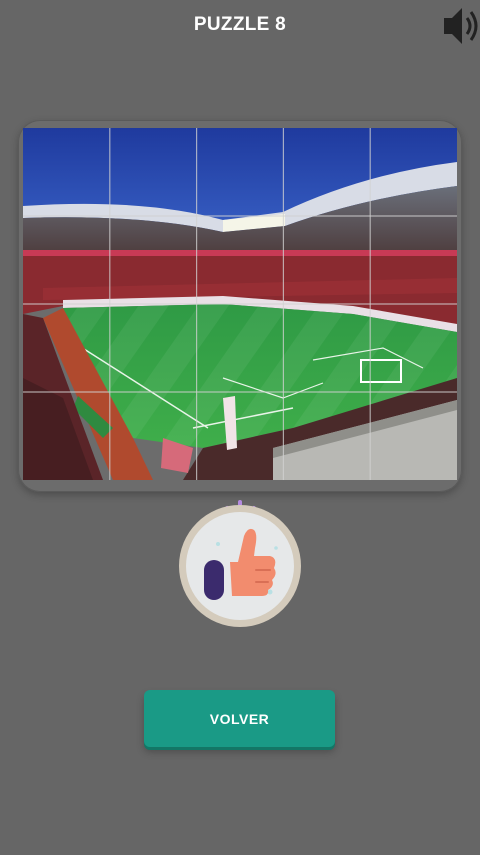 This screenshot has width=480, height=855. Describe the element at coordinates (460, 26) in the screenshot. I see `speaker-volume-icon` at that location.